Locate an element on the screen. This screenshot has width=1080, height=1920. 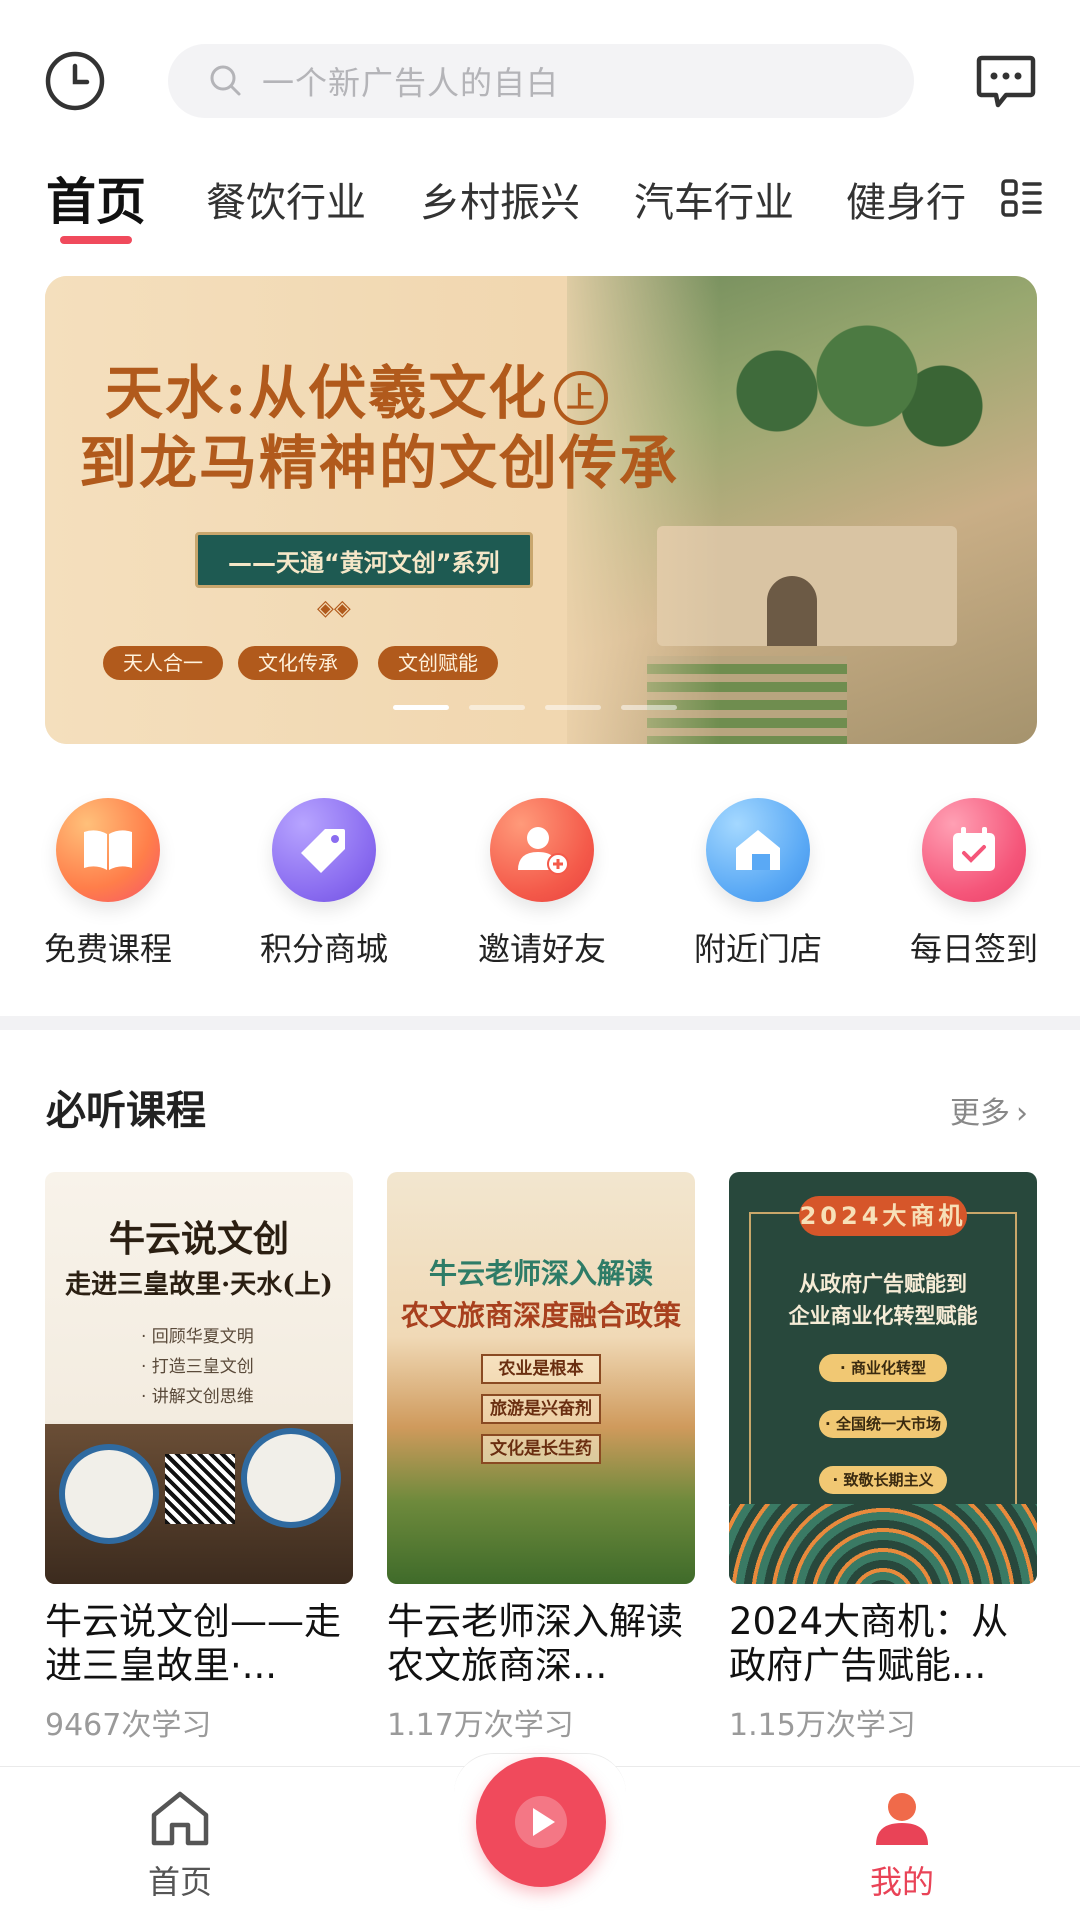
tab-automotive: 汽车行业 is located at coordinates (714, 199).